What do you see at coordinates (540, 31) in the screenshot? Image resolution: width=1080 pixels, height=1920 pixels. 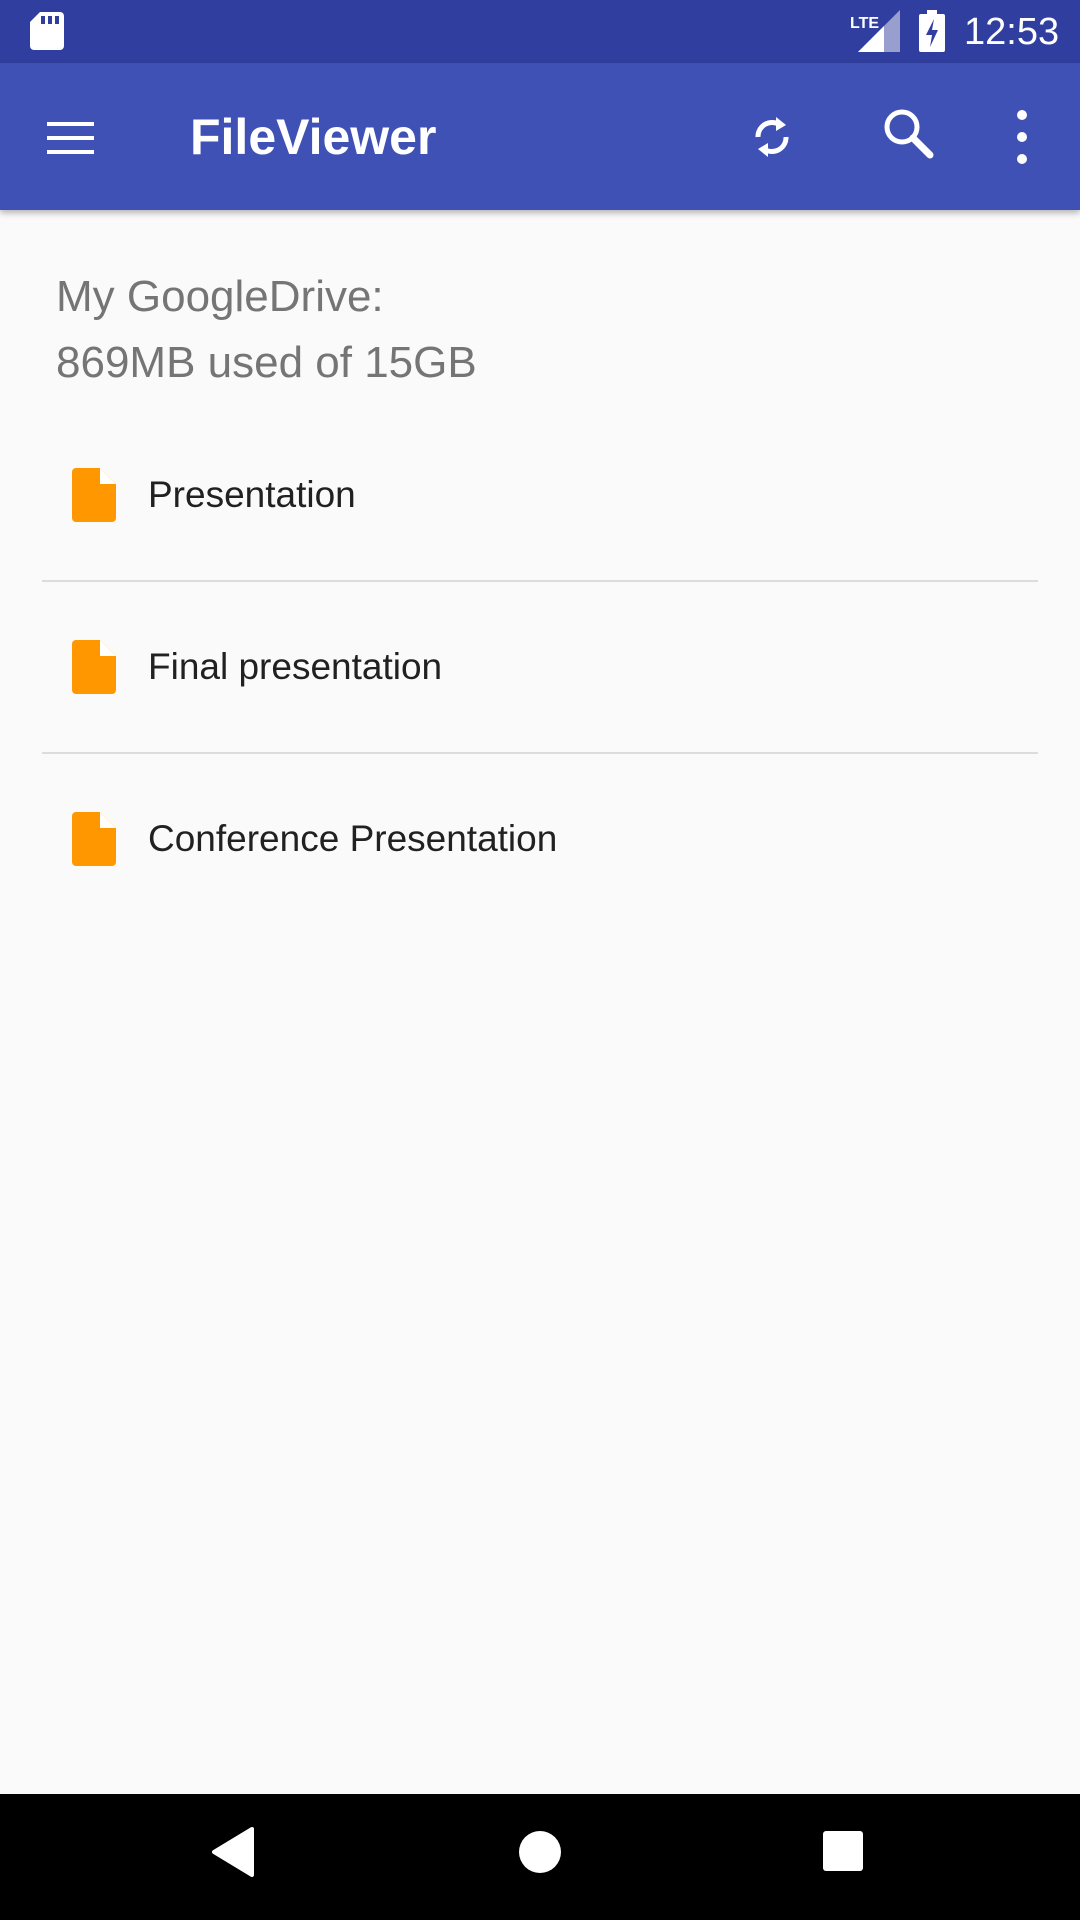 I see `status-bar: LTE 12:53` at bounding box center [540, 31].